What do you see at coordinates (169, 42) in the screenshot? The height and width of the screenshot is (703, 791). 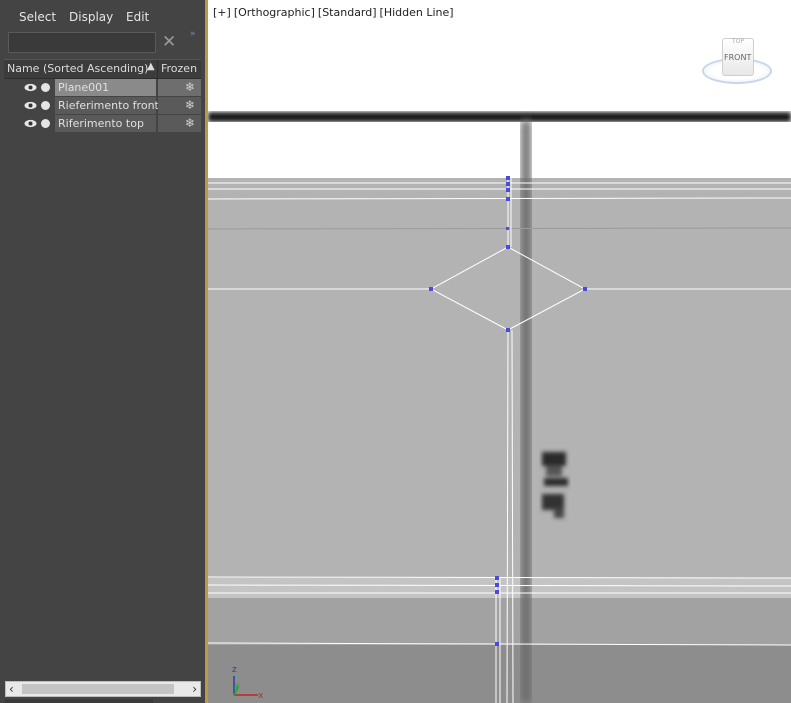 I see `close-icon: ✕` at bounding box center [169, 42].